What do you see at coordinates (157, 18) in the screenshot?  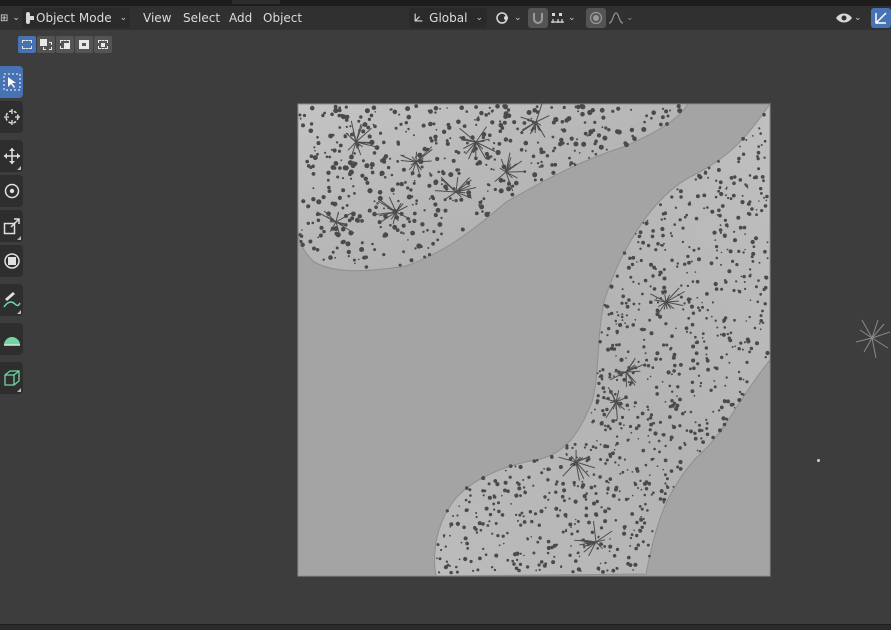 I see `menu-view: View` at bounding box center [157, 18].